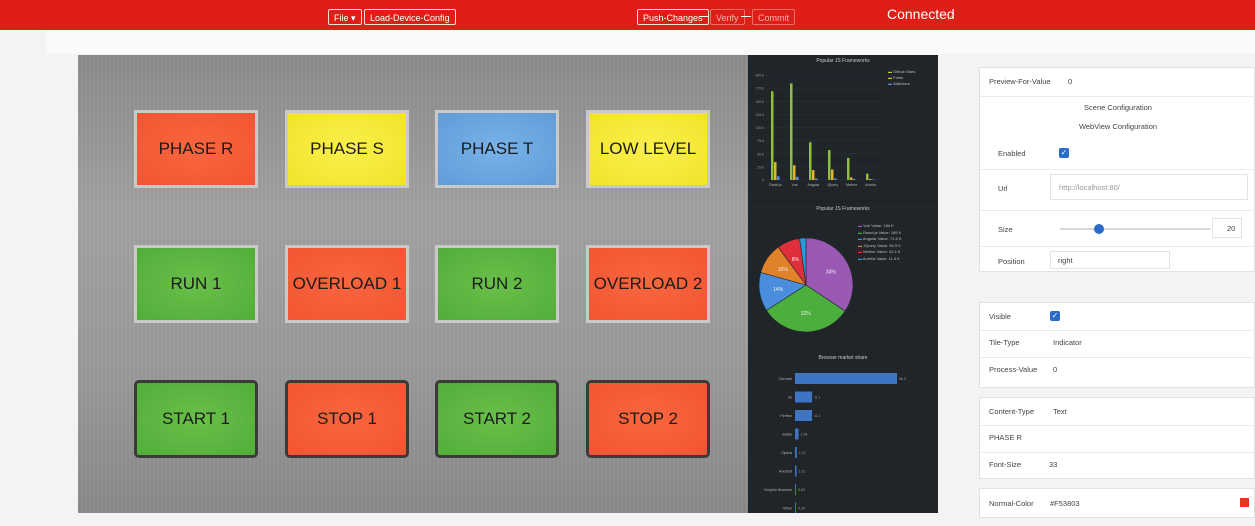  I want to click on bar-y-tick: 100 k, so click(759, 128).